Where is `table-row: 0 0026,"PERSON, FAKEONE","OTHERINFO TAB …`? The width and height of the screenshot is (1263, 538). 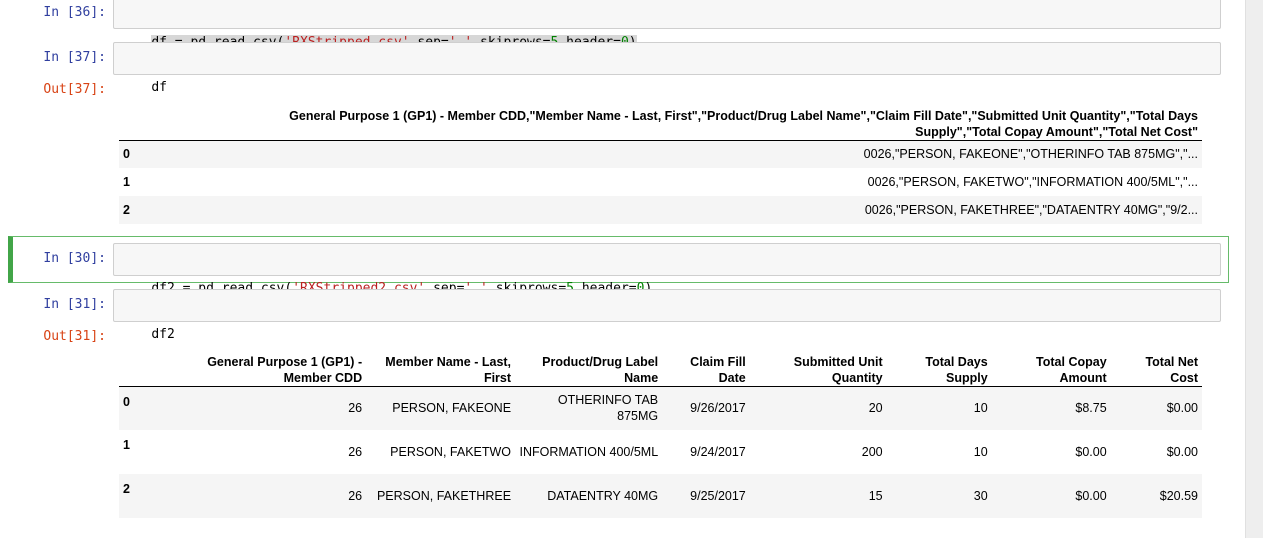 table-row: 0 0026,"PERSON, FAKEONE","OTHERINFO TAB … is located at coordinates (660, 154).